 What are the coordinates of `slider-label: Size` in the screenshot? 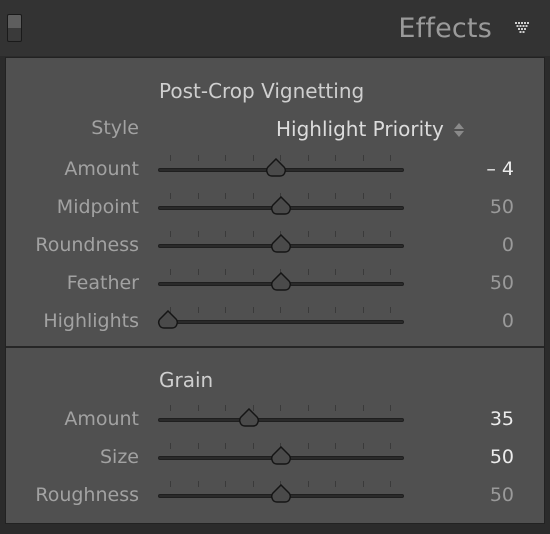 It's located at (119, 457).